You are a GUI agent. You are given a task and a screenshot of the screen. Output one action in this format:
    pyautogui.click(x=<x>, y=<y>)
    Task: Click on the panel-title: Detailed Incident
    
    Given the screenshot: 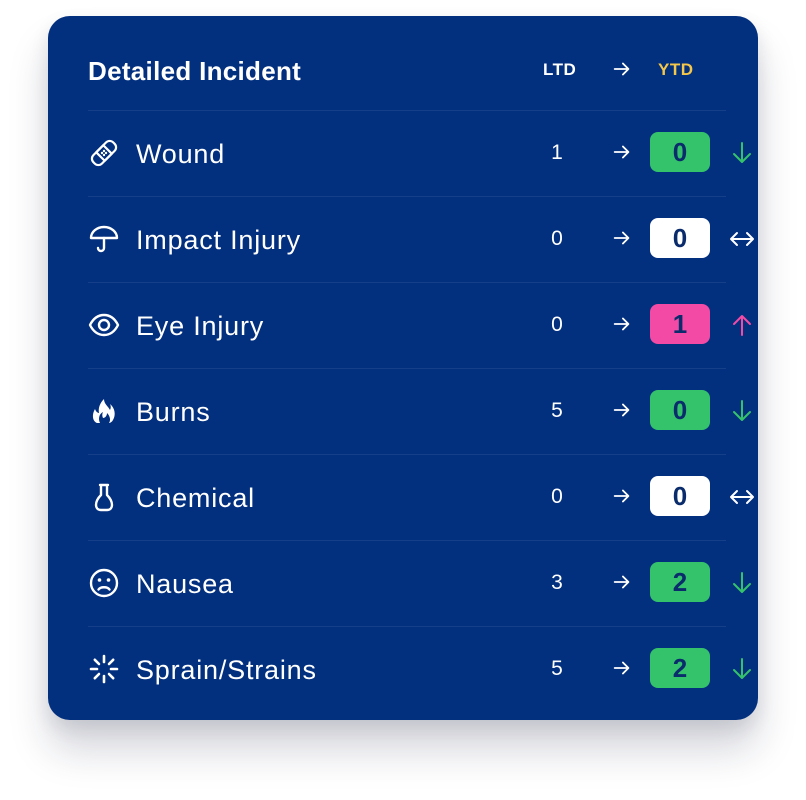 What is the action you would take?
    pyautogui.click(x=195, y=71)
    